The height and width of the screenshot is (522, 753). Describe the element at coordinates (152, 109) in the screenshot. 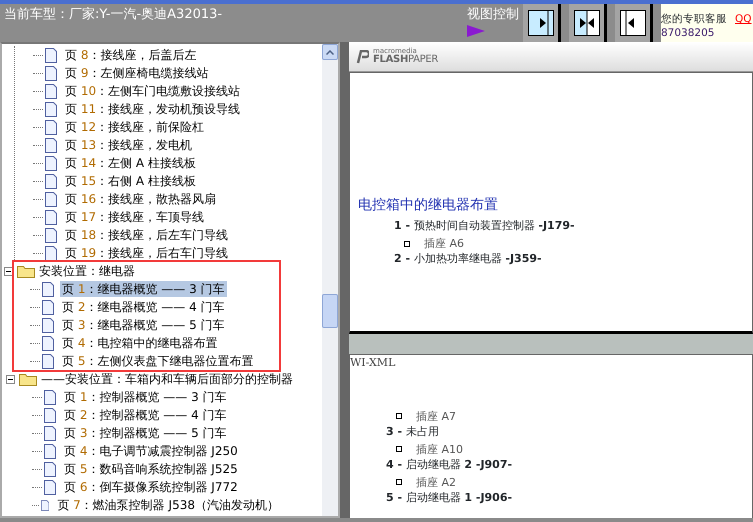

I see `tree-item: 页 11：接线座，发动机预设导线` at that location.